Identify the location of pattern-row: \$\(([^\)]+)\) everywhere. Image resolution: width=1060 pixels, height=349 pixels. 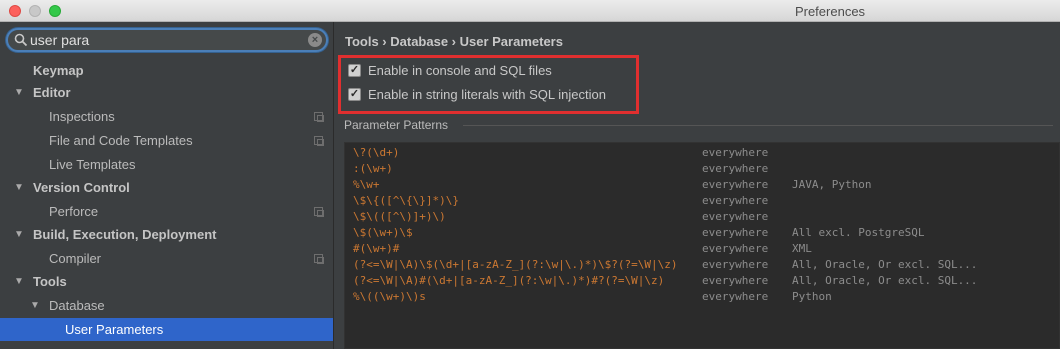
(702, 217).